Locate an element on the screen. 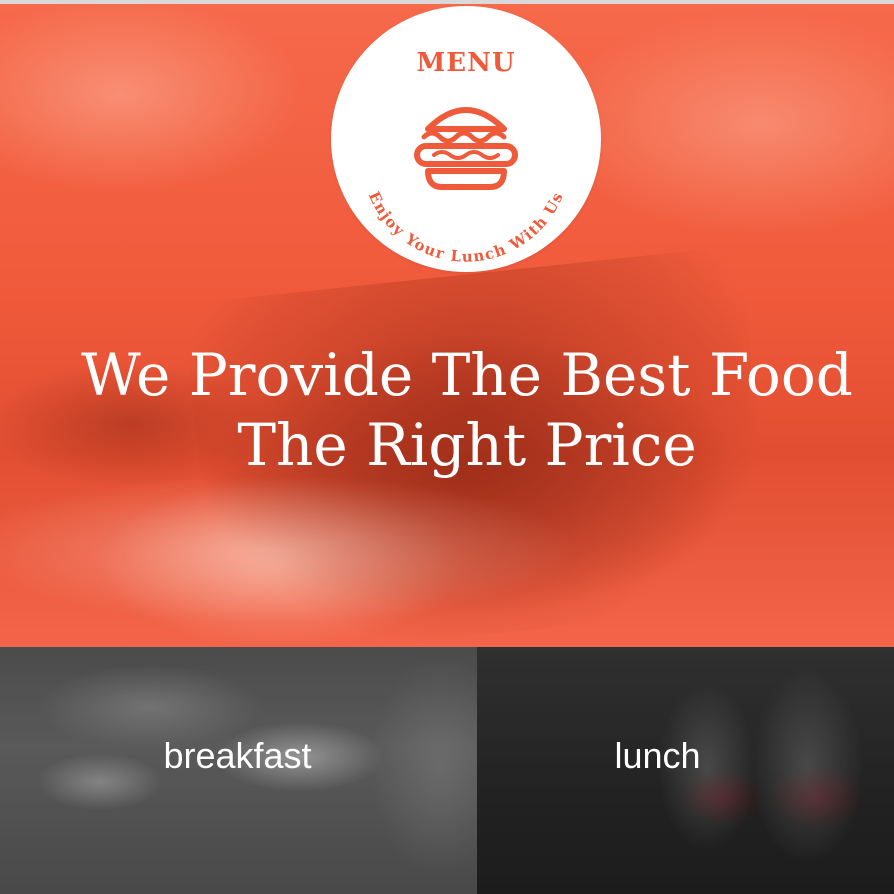 The width and height of the screenshot is (894, 894). headline-line-2: The Right Price is located at coordinates (467, 445).